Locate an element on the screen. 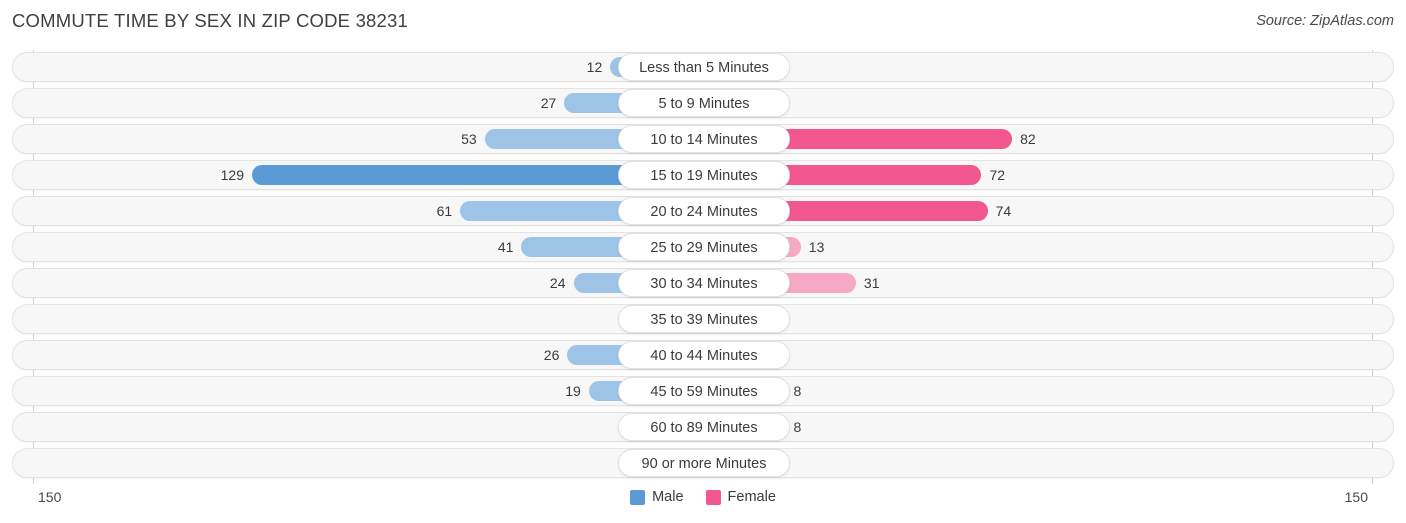  category-label: 25 to 29 Minutes is located at coordinates (704, 247).